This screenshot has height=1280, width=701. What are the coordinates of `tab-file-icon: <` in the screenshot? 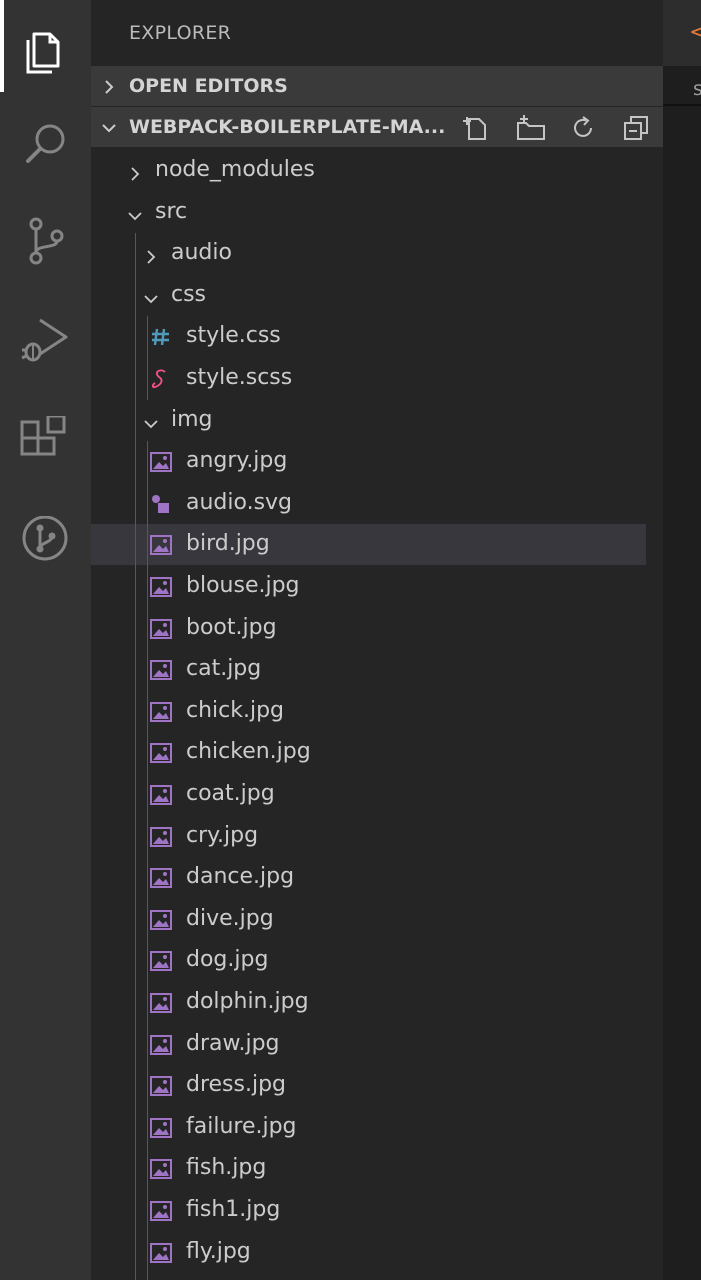 It's located at (695, 32).